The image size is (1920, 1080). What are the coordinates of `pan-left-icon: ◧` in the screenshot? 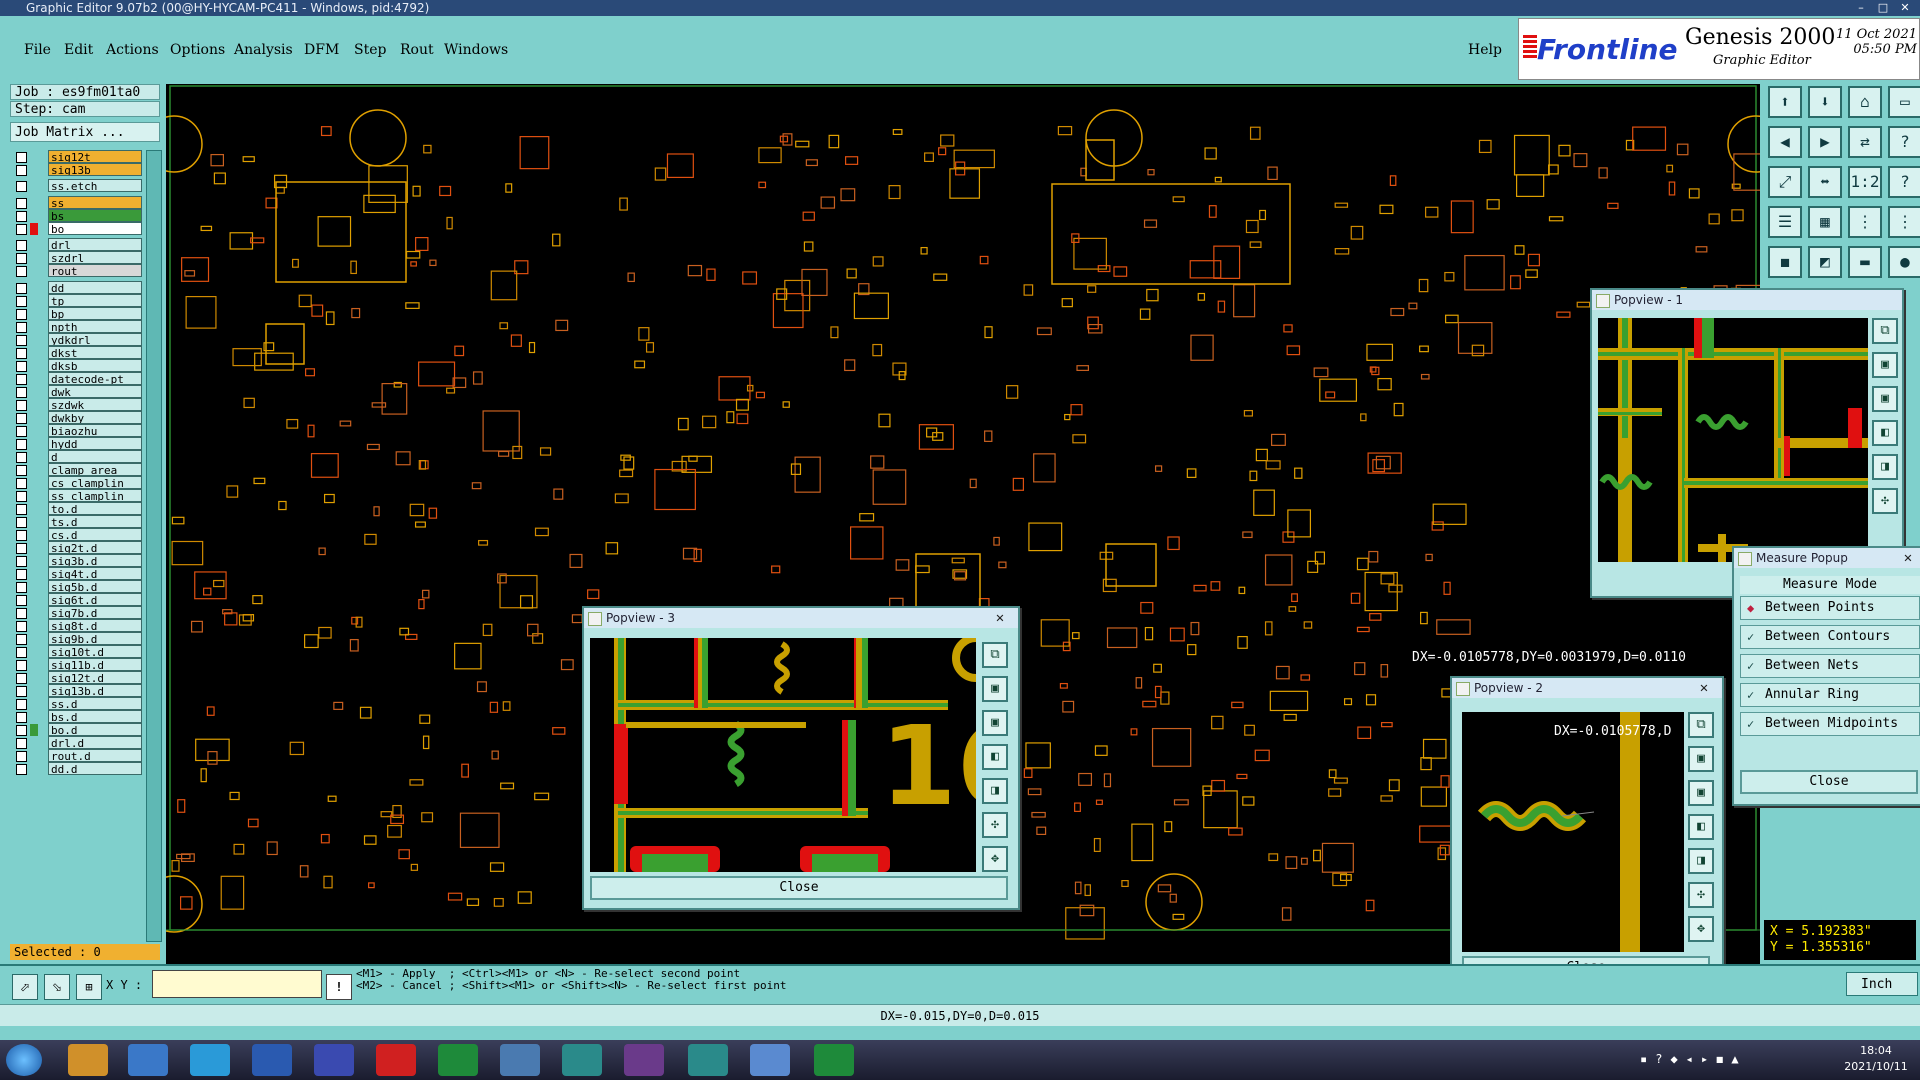 It's located at (1885, 433).